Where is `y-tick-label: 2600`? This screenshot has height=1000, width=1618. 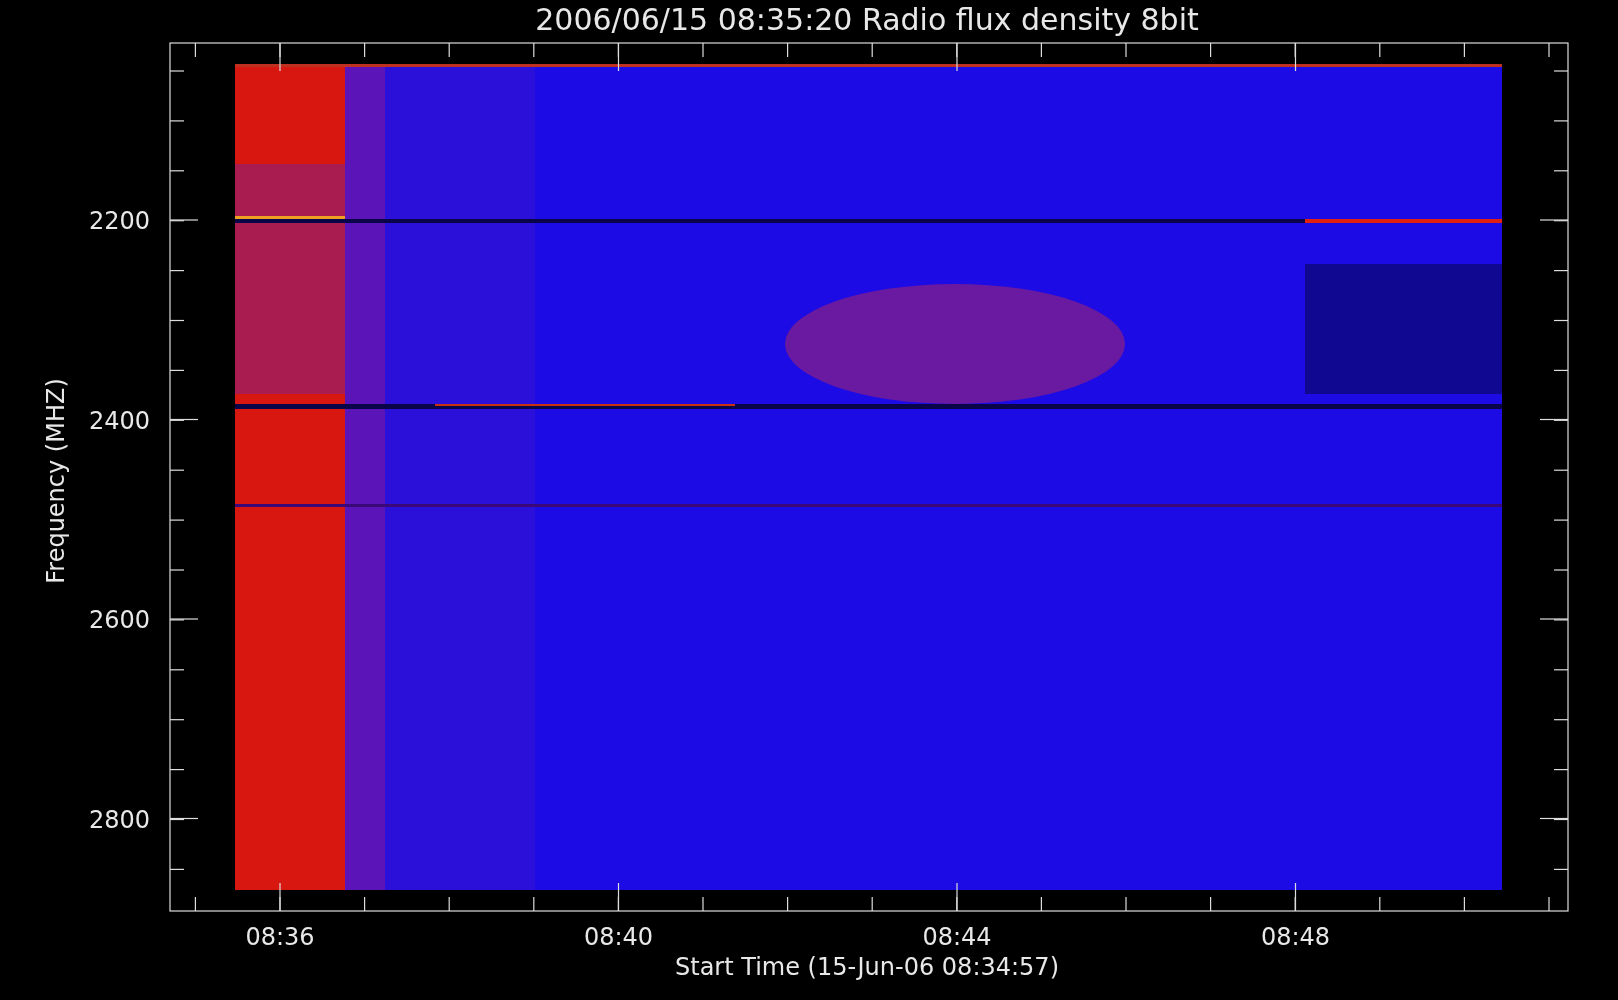
y-tick-label: 2600 is located at coordinates (119, 620).